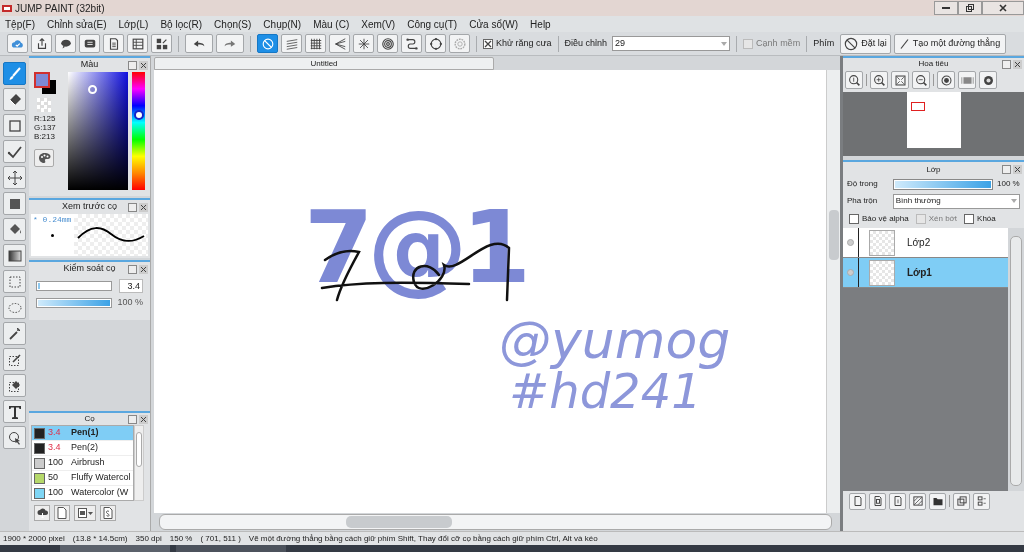  I want to click on menu-item: Help, so click(540, 24).